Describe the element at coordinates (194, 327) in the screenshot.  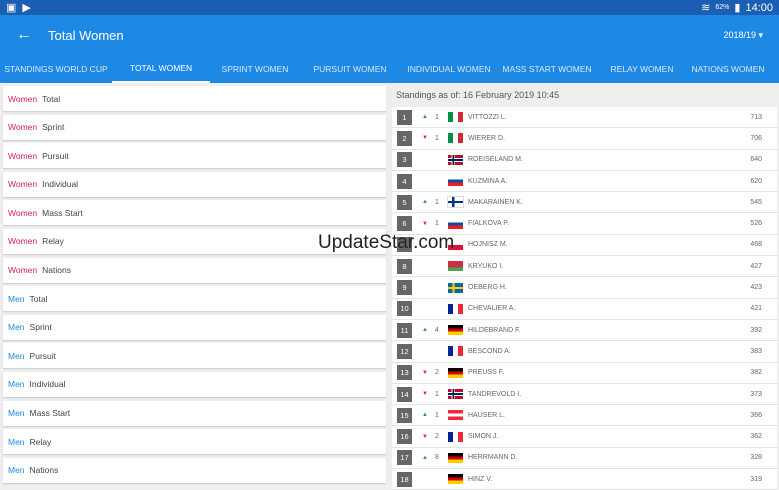
I see `list-item: Men Sprint` at that location.